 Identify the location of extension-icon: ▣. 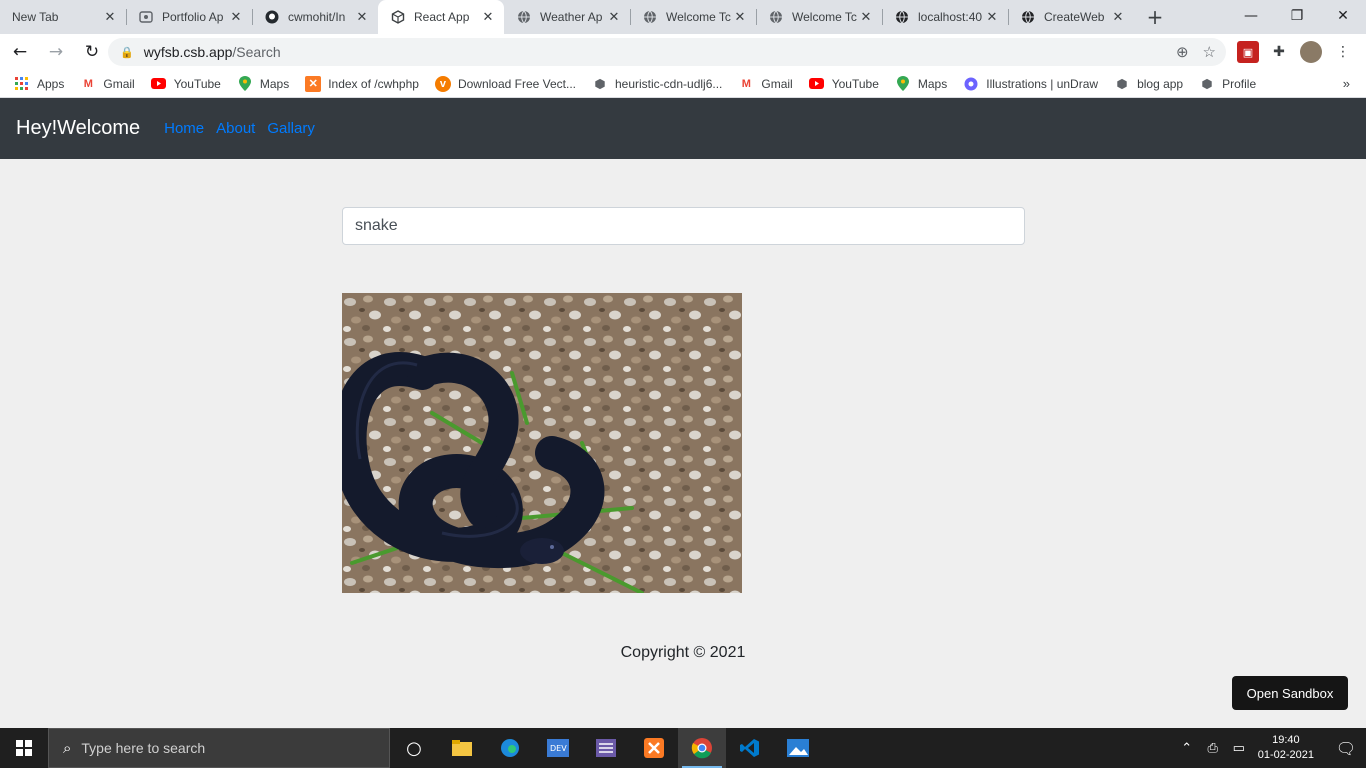
(1248, 52).